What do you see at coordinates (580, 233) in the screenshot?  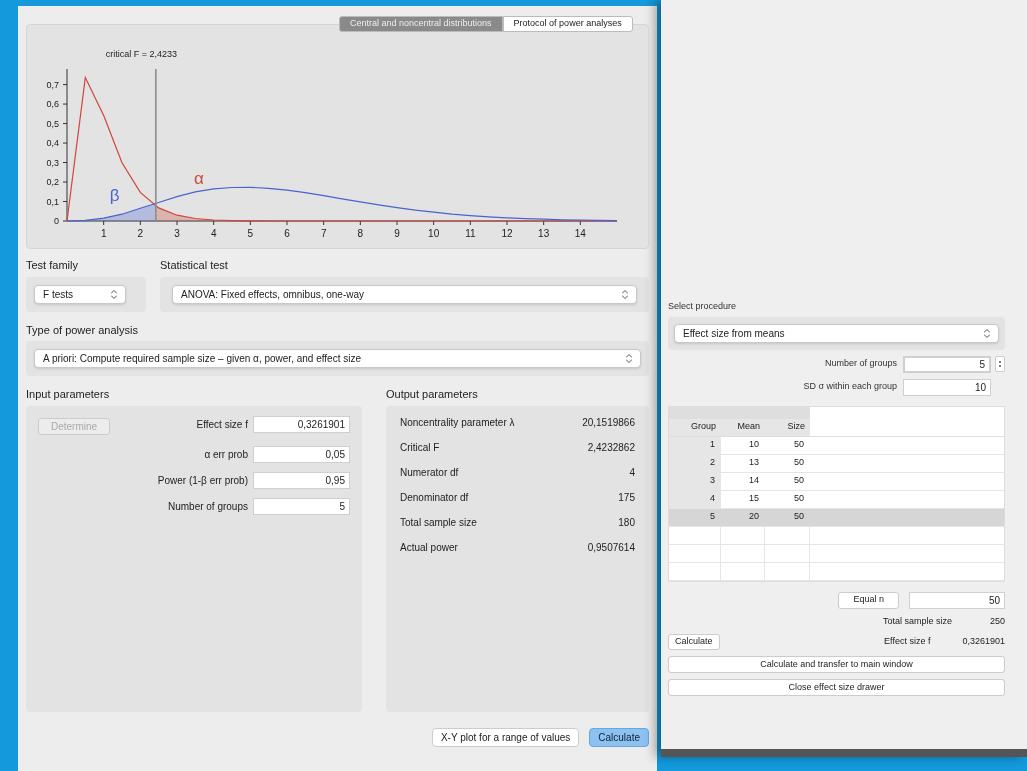 I see `tick-label: 14` at bounding box center [580, 233].